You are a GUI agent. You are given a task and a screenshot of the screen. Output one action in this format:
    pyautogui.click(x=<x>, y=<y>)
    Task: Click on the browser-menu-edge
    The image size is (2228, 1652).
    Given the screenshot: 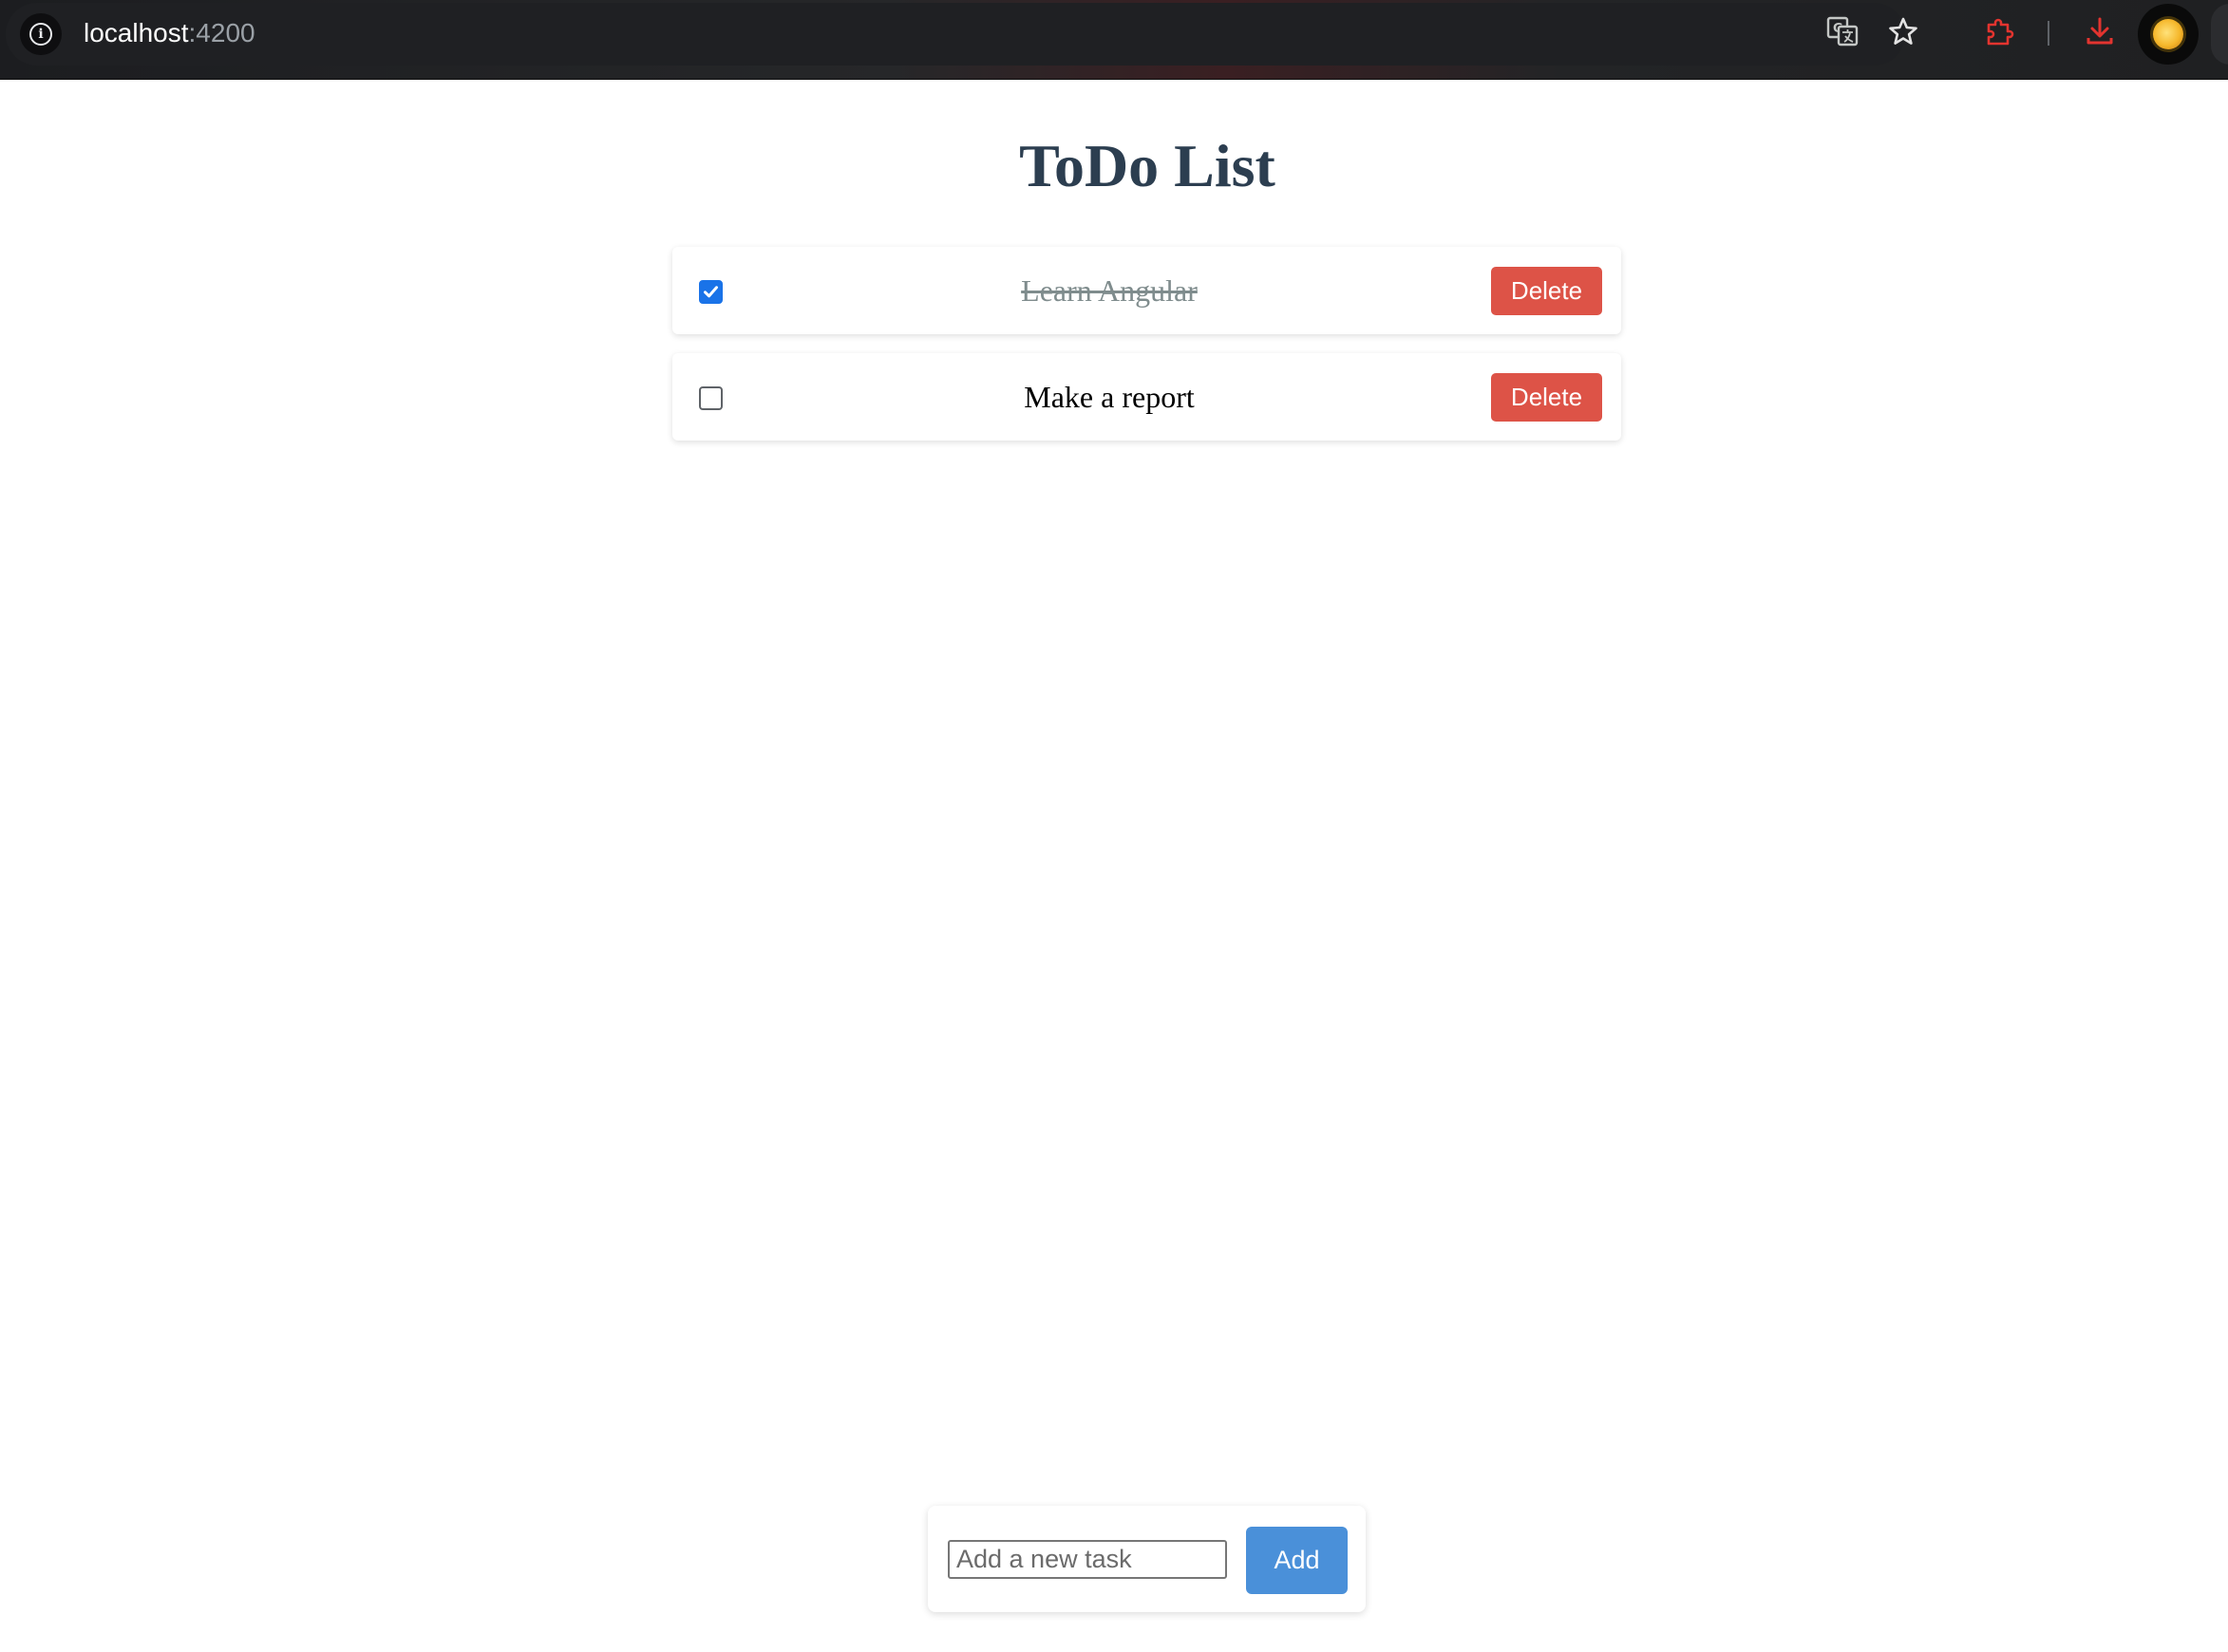 What is the action you would take?
    pyautogui.click(x=2219, y=34)
    